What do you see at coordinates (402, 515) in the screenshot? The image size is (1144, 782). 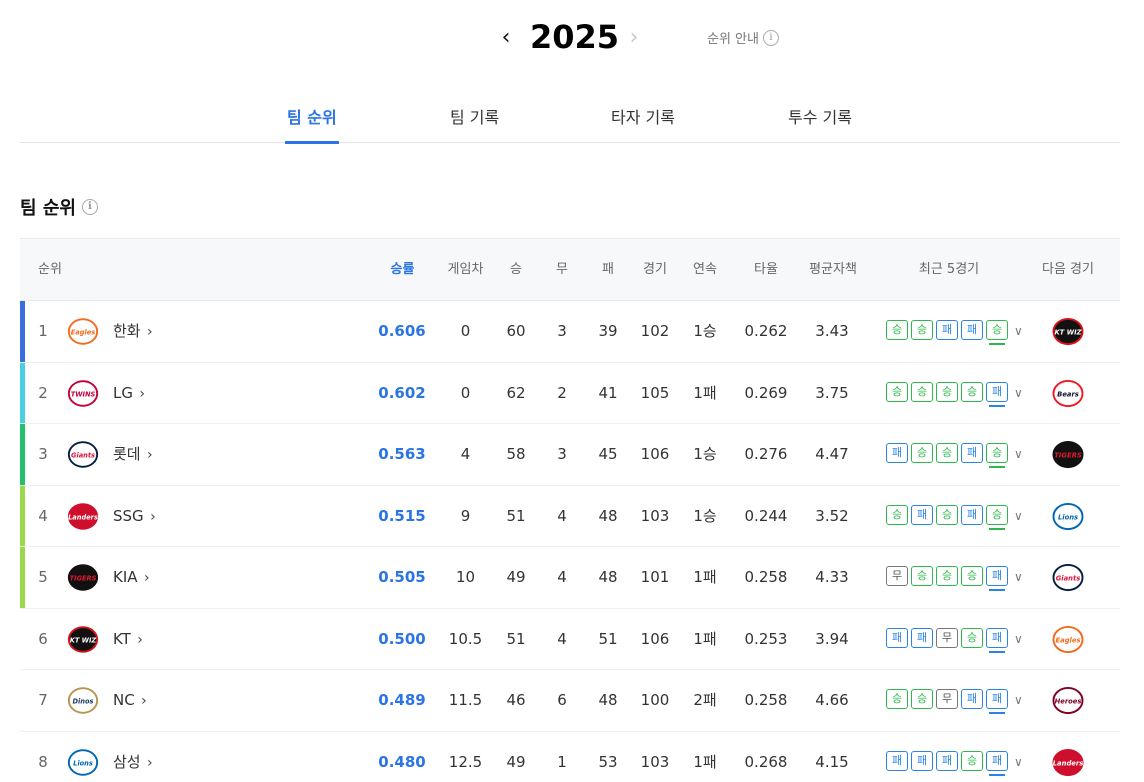 I see `win-pct: 0.515` at bounding box center [402, 515].